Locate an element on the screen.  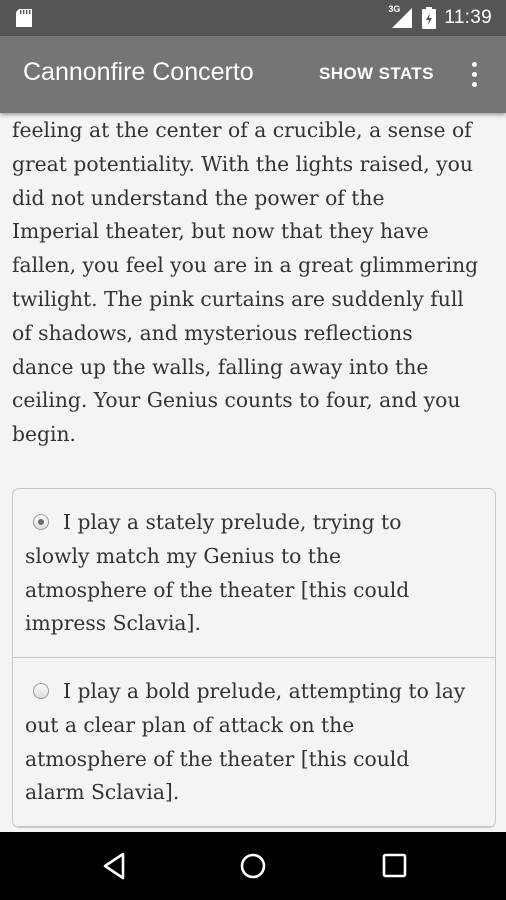
navigation-bar is located at coordinates (253, 866).